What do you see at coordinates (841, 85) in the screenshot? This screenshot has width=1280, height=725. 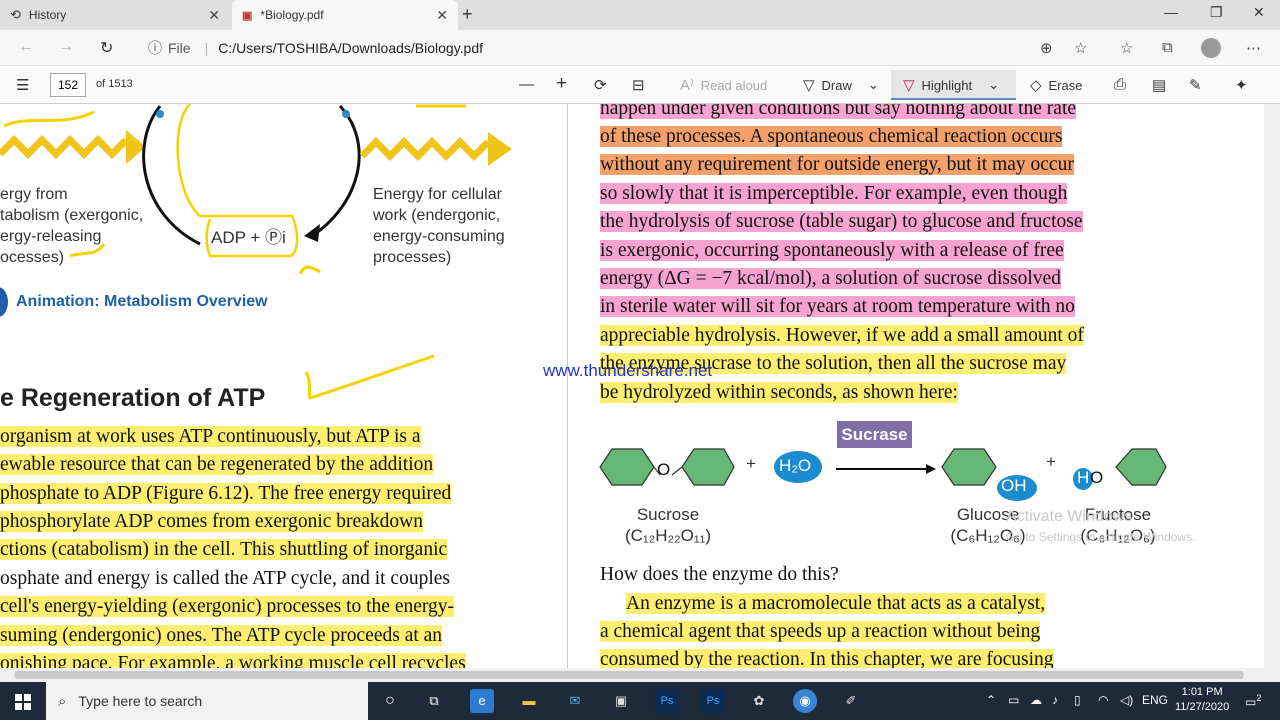 I see `draw-button: ▽ Draw ⌄` at bounding box center [841, 85].